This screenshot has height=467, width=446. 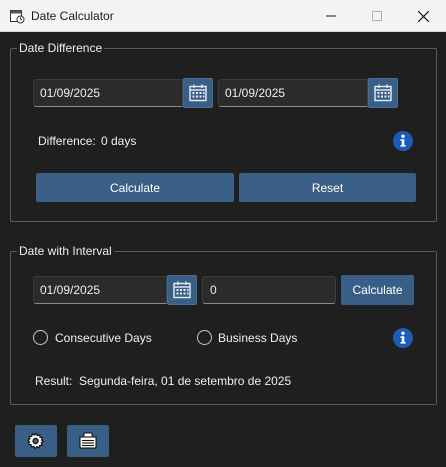 I want to click on difference-info-icon, so click(x=403, y=141).